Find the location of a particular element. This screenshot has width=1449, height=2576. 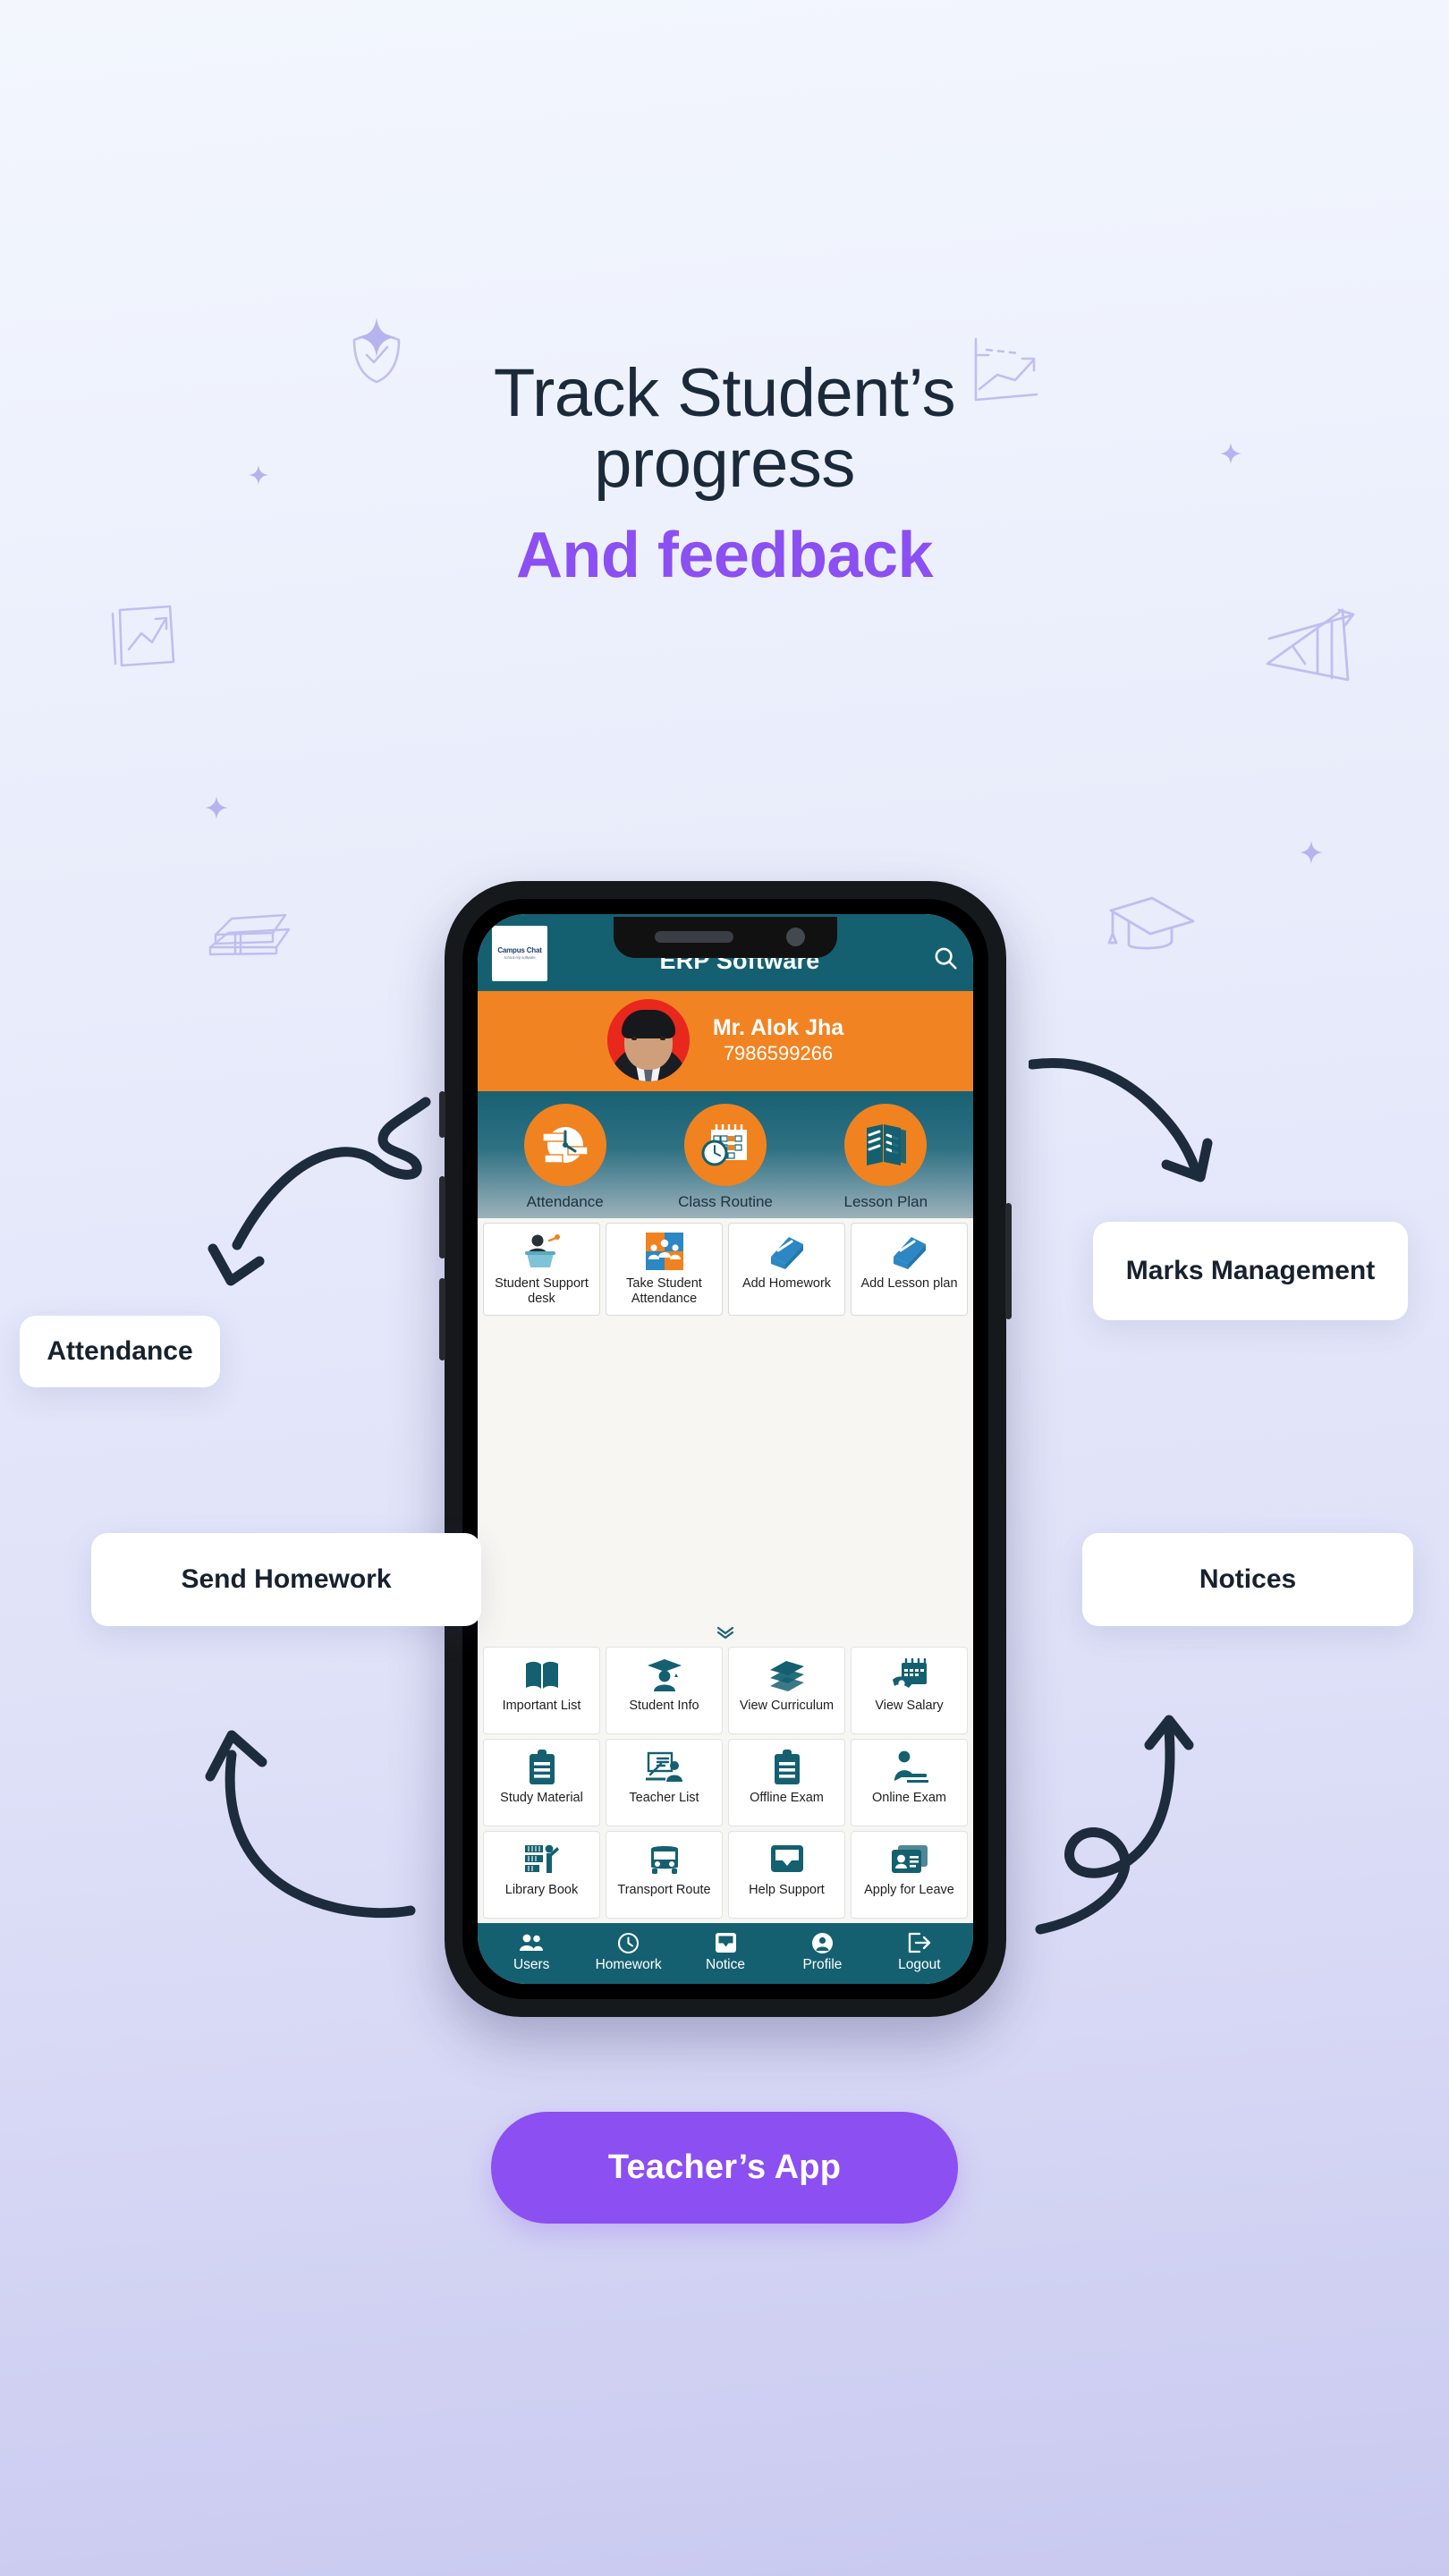

quick-action-label: Add Homework is located at coordinates (786, 1283).